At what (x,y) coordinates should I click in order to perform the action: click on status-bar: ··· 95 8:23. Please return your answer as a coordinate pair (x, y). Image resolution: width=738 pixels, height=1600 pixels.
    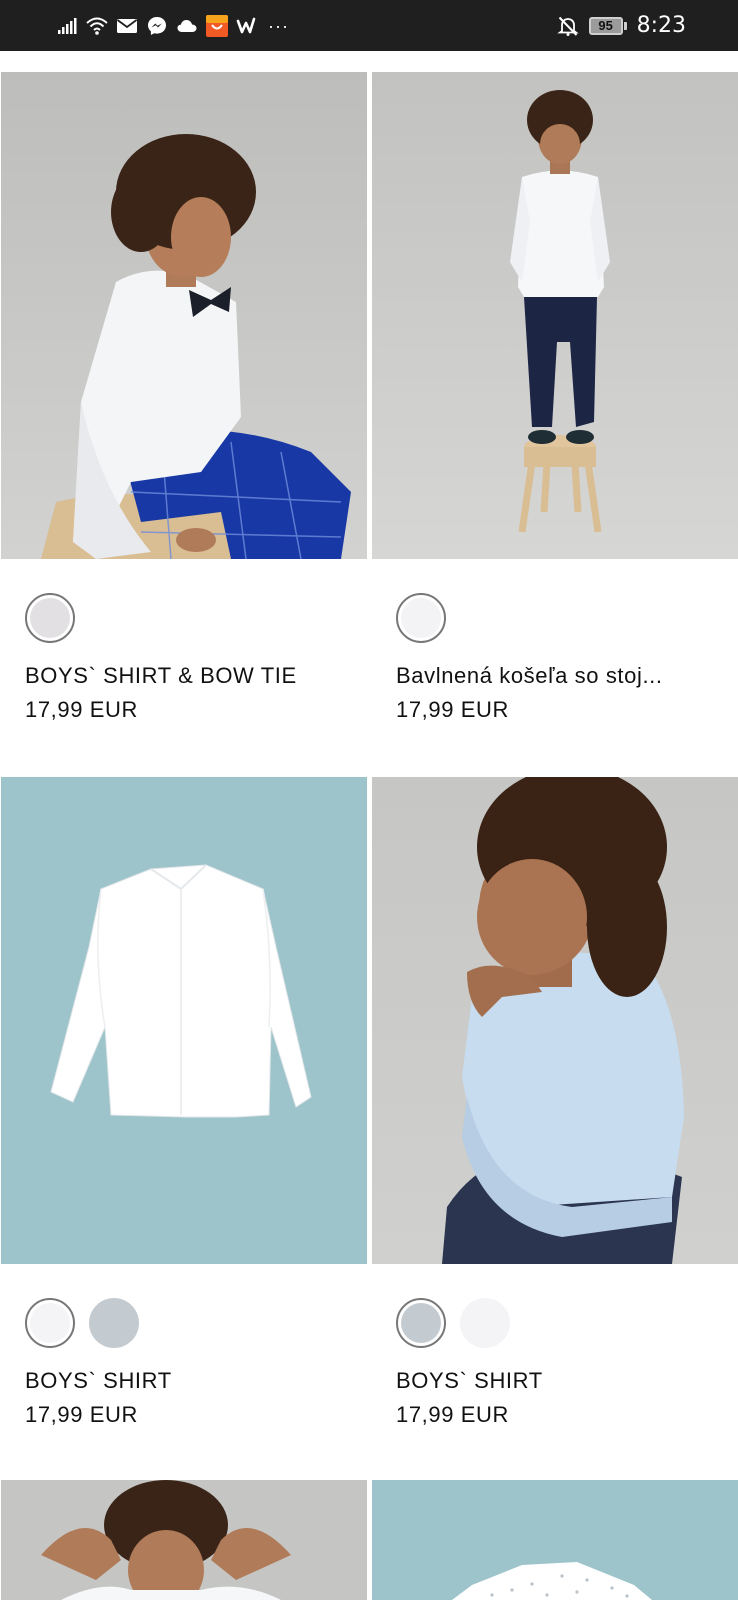
    Looking at the image, I should click on (369, 25).